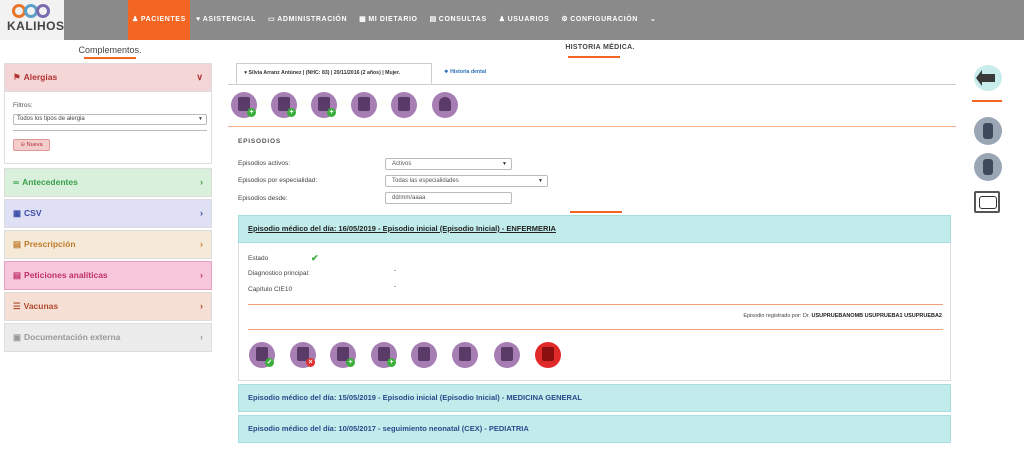 The image size is (1024, 466). What do you see at coordinates (278, 180) in the screenshot?
I see `specialty-label: Episodios por especialidad:` at bounding box center [278, 180].